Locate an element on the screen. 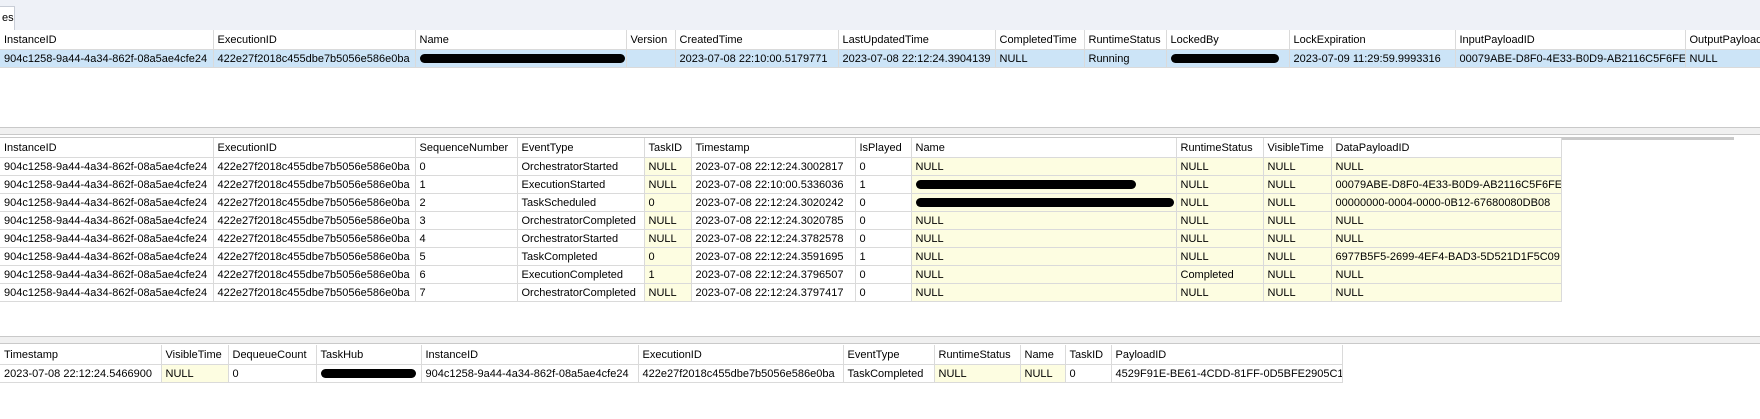 The image size is (1760, 419). table-cell: 6 is located at coordinates (466, 274).